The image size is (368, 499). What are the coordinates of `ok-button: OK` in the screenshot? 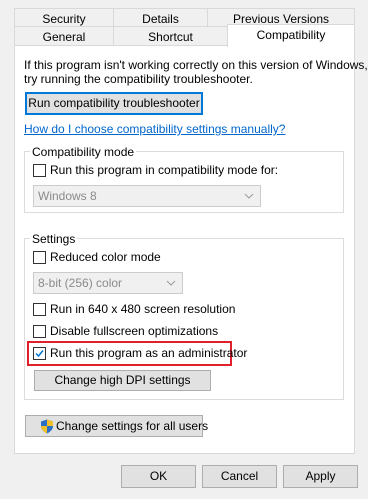 It's located at (158, 476).